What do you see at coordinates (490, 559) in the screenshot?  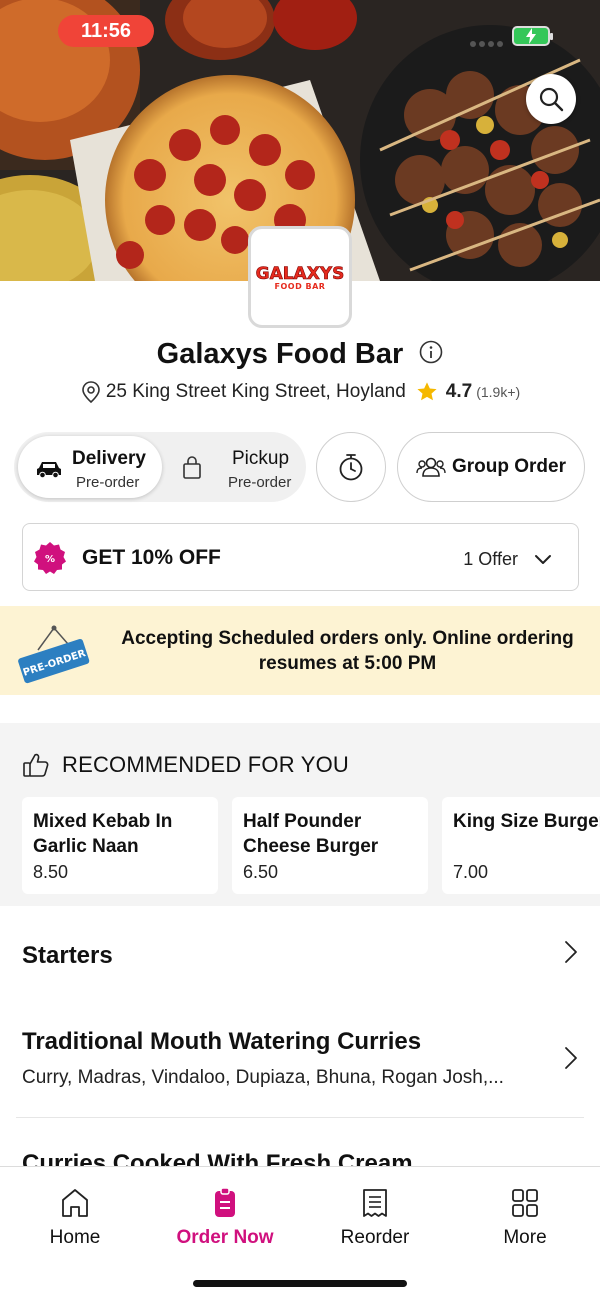 I see `offer-count: 1 Offer` at bounding box center [490, 559].